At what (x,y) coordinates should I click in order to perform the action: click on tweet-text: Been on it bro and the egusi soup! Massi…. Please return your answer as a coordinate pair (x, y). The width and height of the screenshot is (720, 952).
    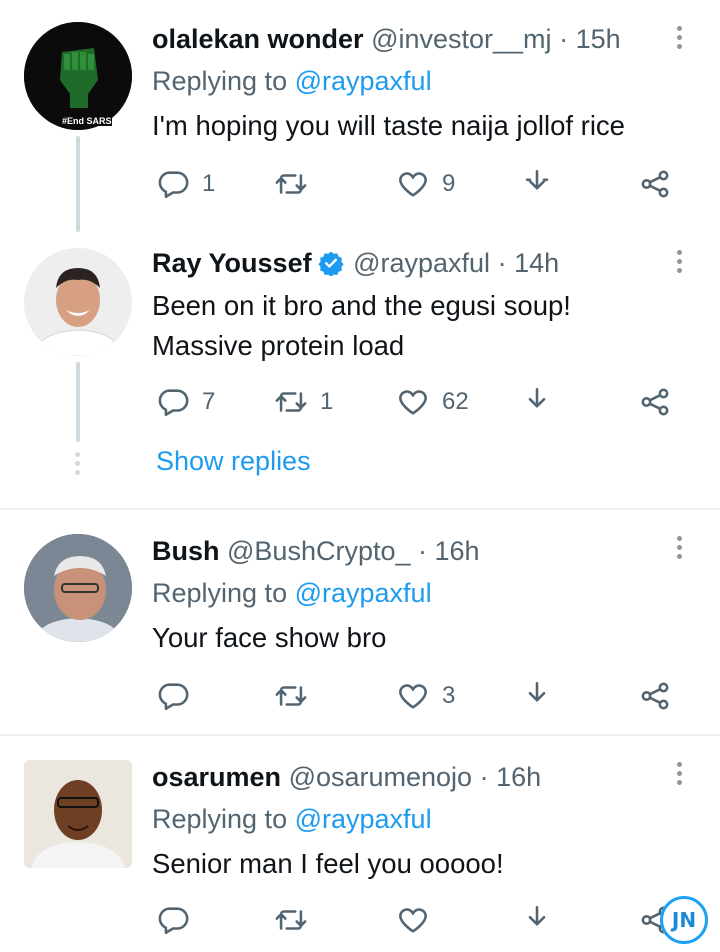
    Looking at the image, I should click on (361, 325).